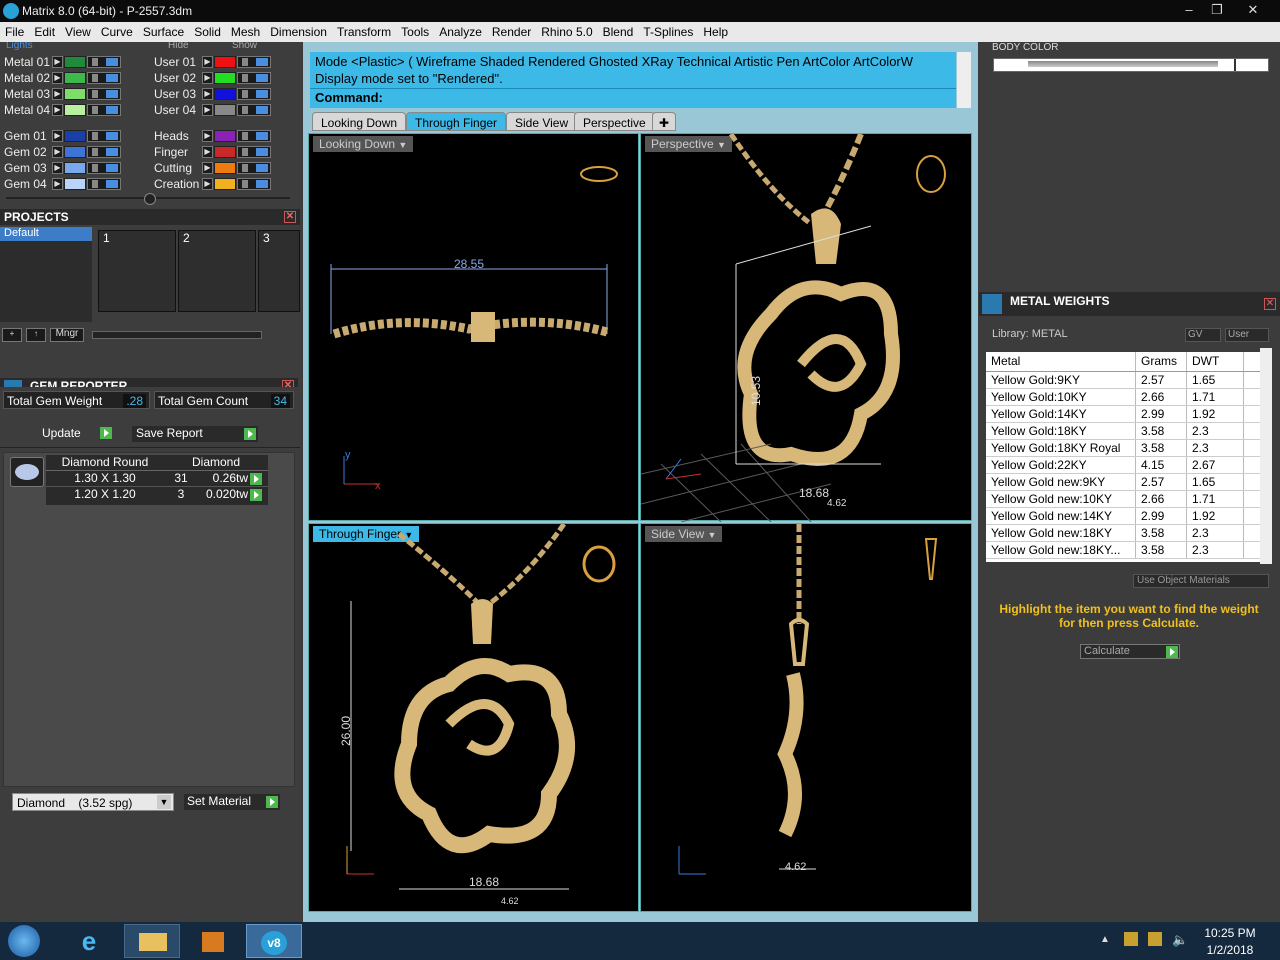 The height and width of the screenshot is (960, 1280). Describe the element at coordinates (36, 335) in the screenshot. I see `up-arrow-icon: ↑` at that location.